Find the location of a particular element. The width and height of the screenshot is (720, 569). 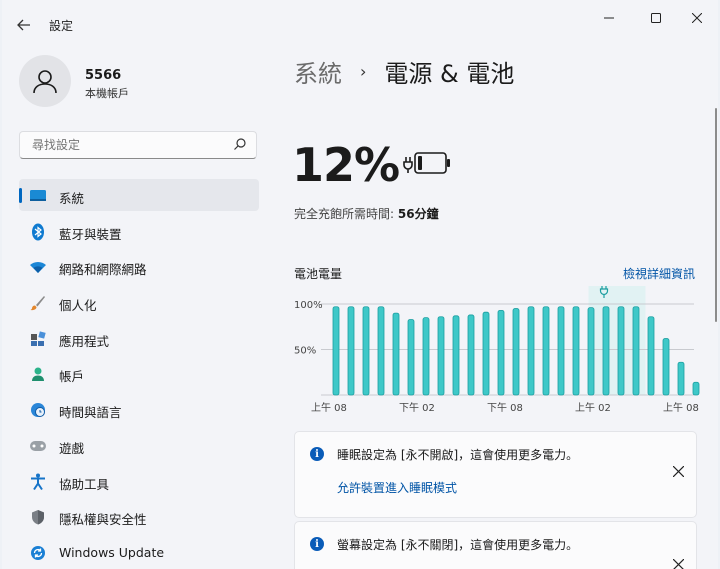

chart-title: 電池電量 is located at coordinates (318, 274).